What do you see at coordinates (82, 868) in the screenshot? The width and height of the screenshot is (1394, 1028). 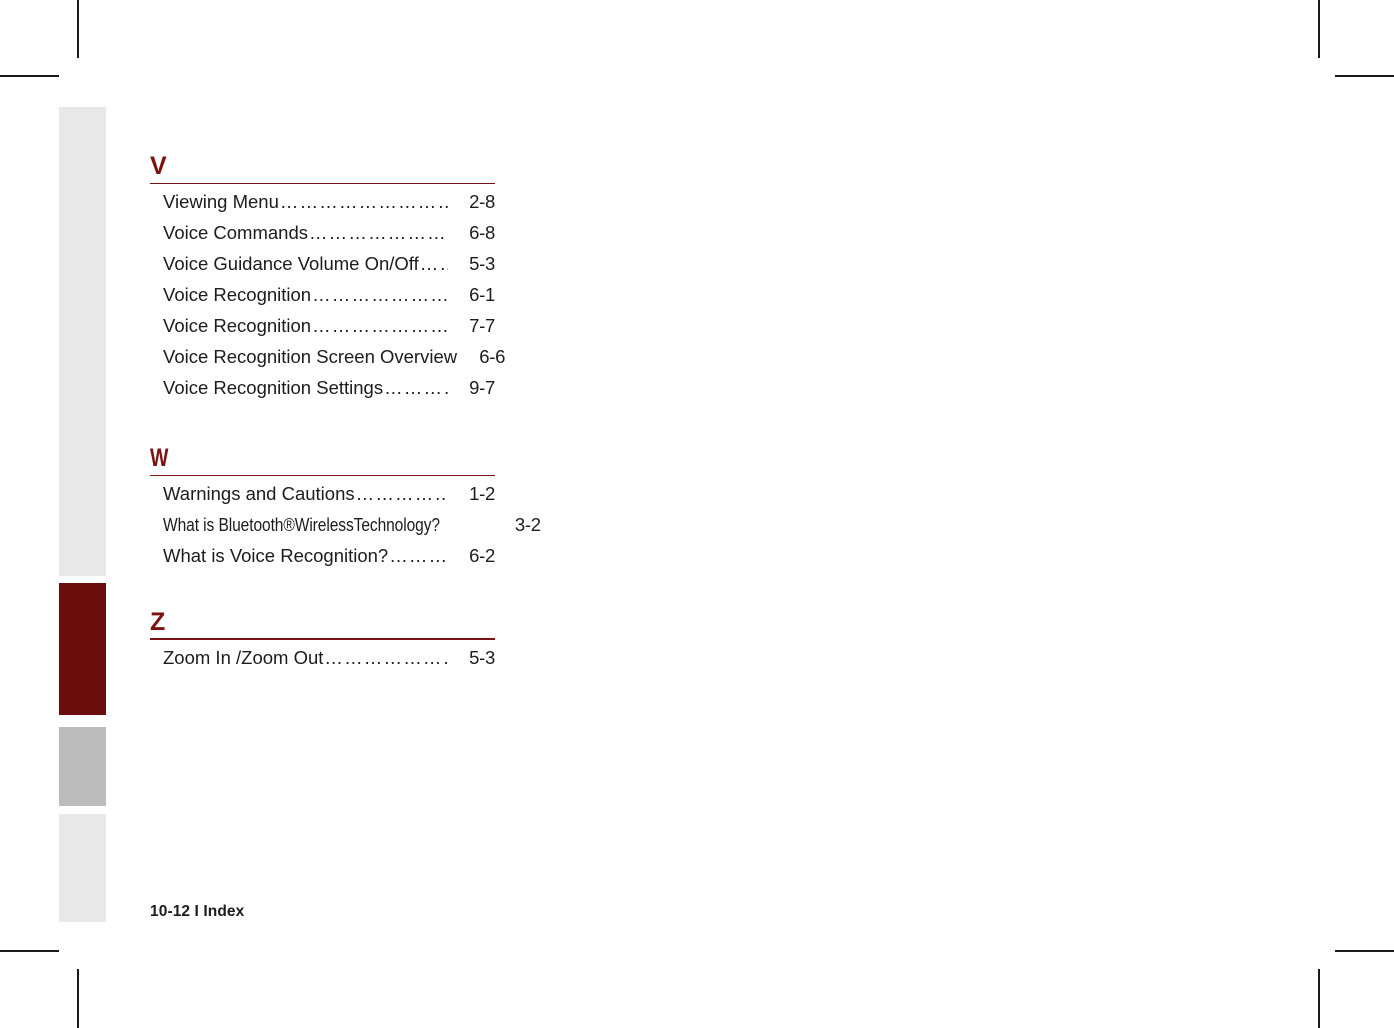 I see `tab-lower-light` at bounding box center [82, 868].